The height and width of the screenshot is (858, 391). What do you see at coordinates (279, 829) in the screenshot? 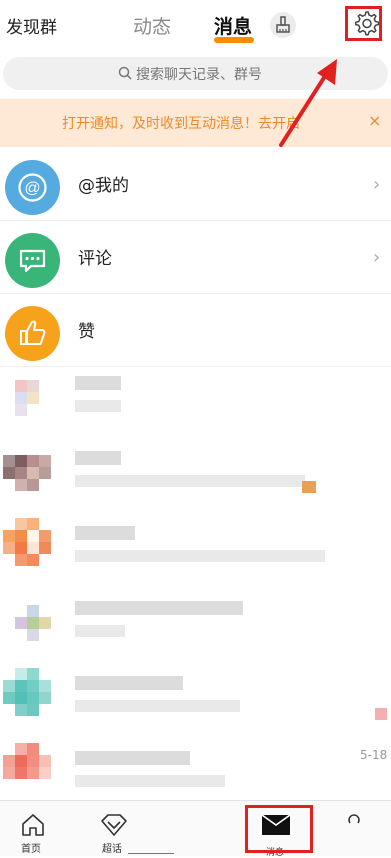
I see `highlight-box-messages` at bounding box center [279, 829].